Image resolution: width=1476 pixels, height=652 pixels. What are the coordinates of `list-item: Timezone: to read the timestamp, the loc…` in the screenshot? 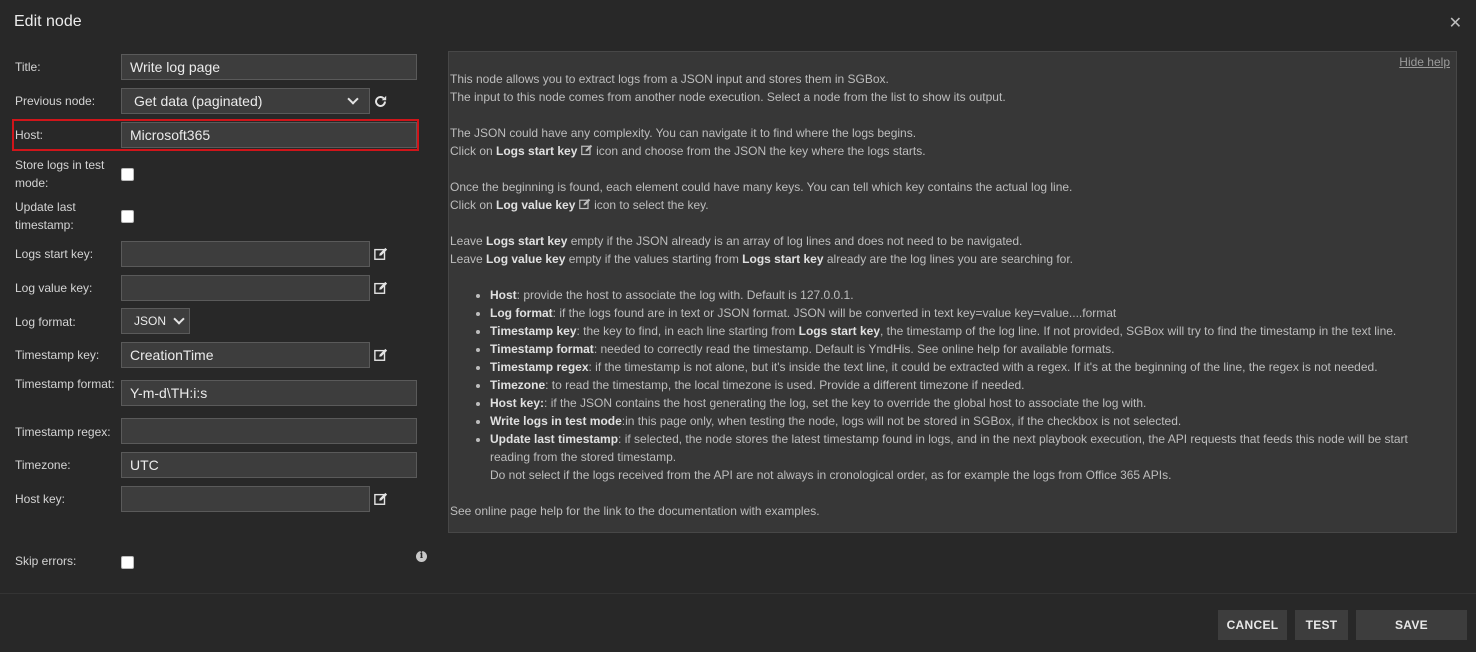 It's located at (970, 385).